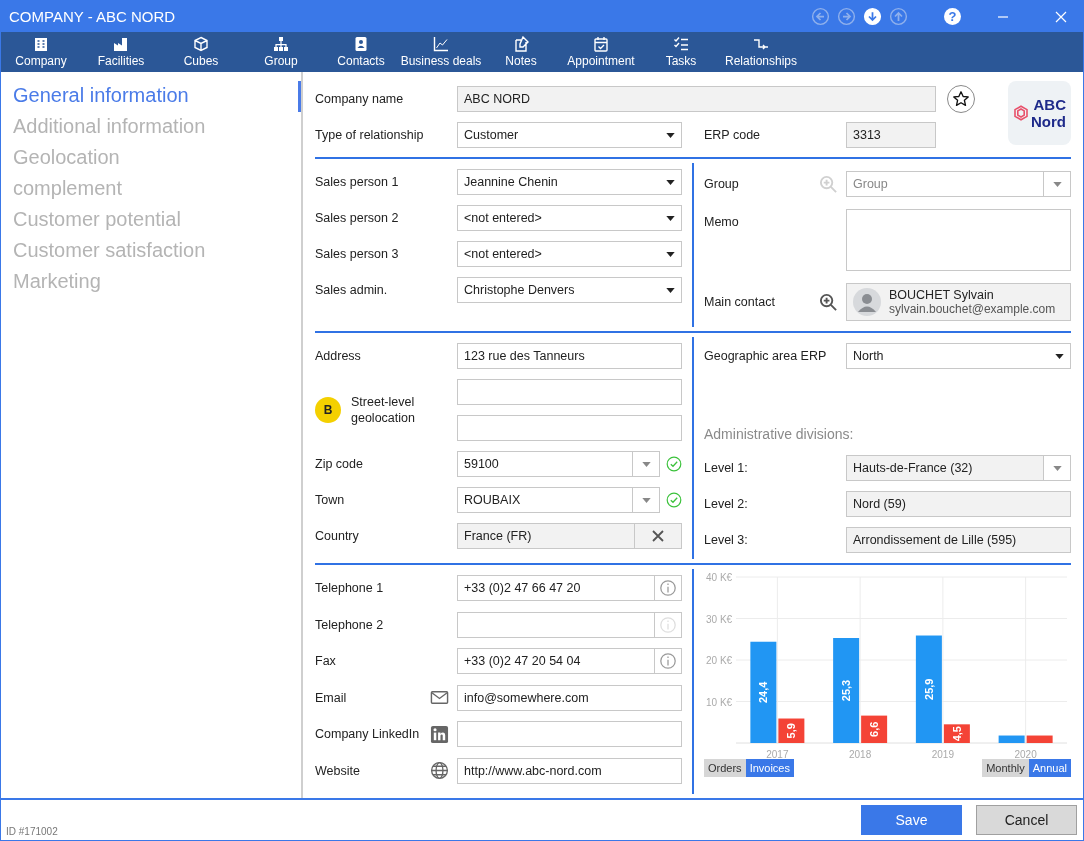 The height and width of the screenshot is (841, 1084). Describe the element at coordinates (891, 135) in the screenshot. I see `erp-code-field: 3313` at that location.